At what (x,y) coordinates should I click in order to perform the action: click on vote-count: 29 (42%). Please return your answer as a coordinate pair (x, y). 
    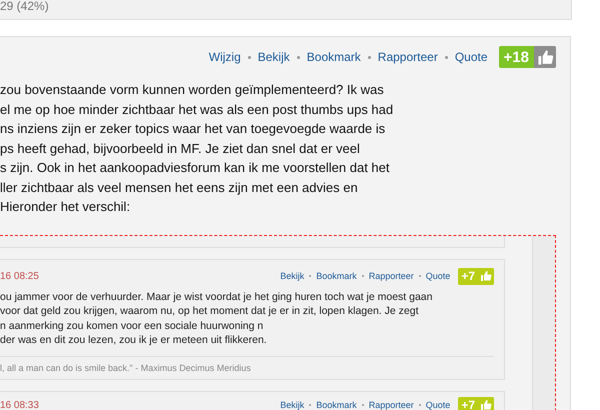
    Looking at the image, I should click on (25, 6).